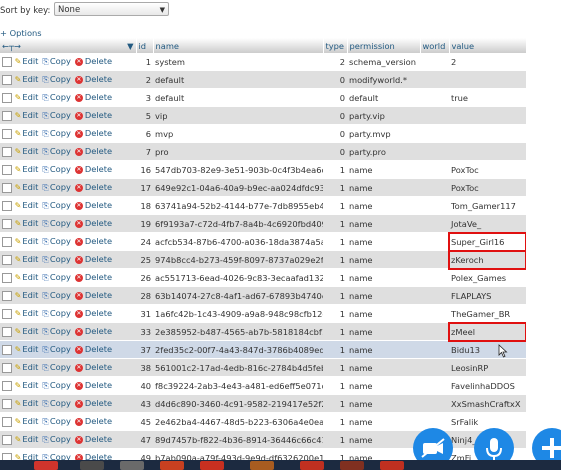 The image size is (561, 470). What do you see at coordinates (144, 385) in the screenshot?
I see `cell-id: 40` at bounding box center [144, 385].